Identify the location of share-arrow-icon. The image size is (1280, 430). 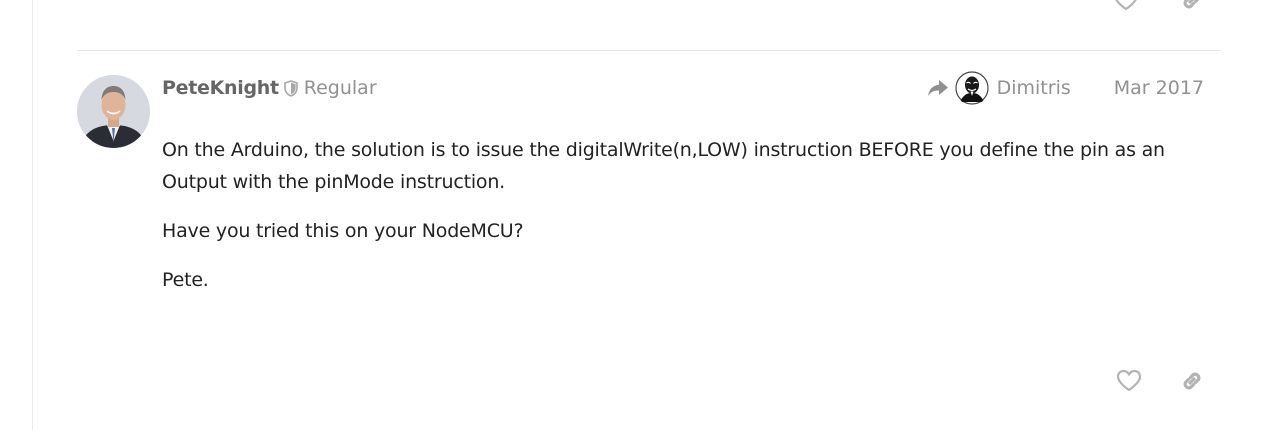
(938, 88).